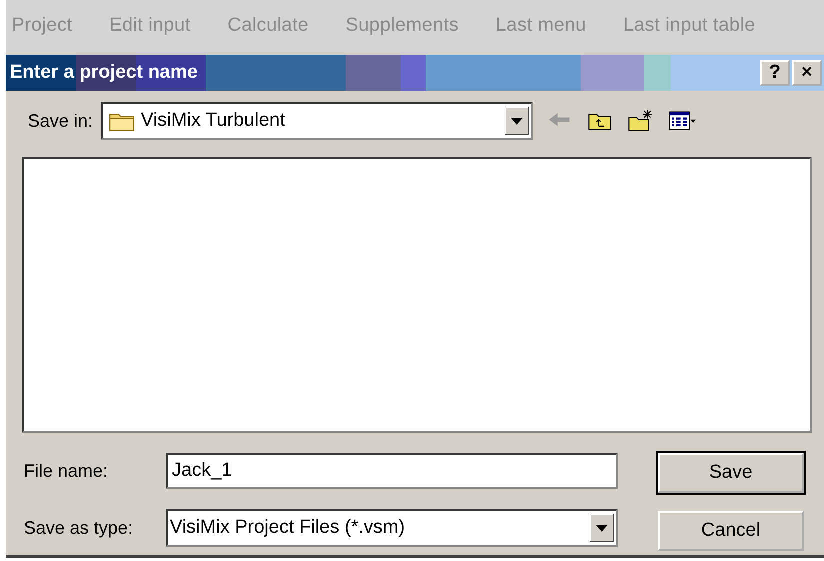 This screenshot has height=561, width=824. Describe the element at coordinates (775, 73) in the screenshot. I see `help-button: ?` at that location.